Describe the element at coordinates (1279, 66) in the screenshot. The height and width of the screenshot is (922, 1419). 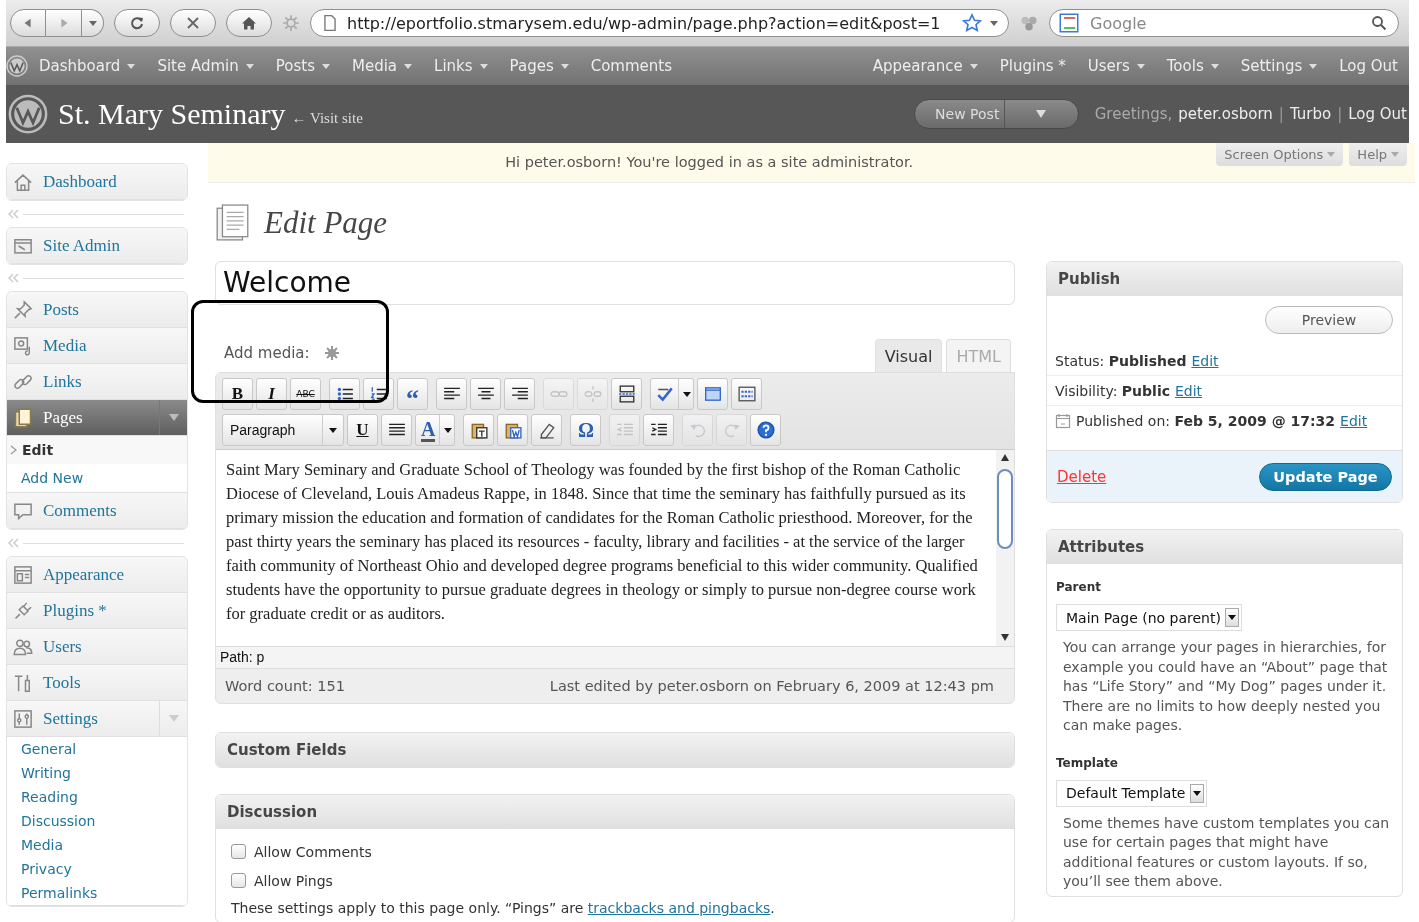
I see `menu-item: Settings` at that location.